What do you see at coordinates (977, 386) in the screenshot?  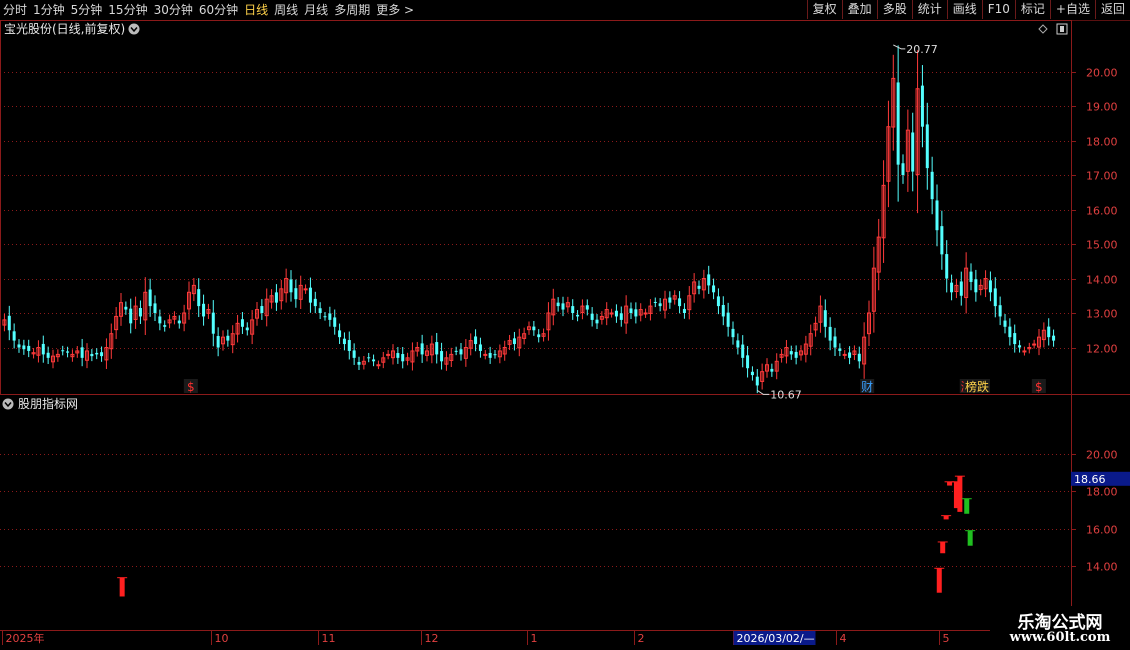 I see `event-marker: 榜跌` at bounding box center [977, 386].